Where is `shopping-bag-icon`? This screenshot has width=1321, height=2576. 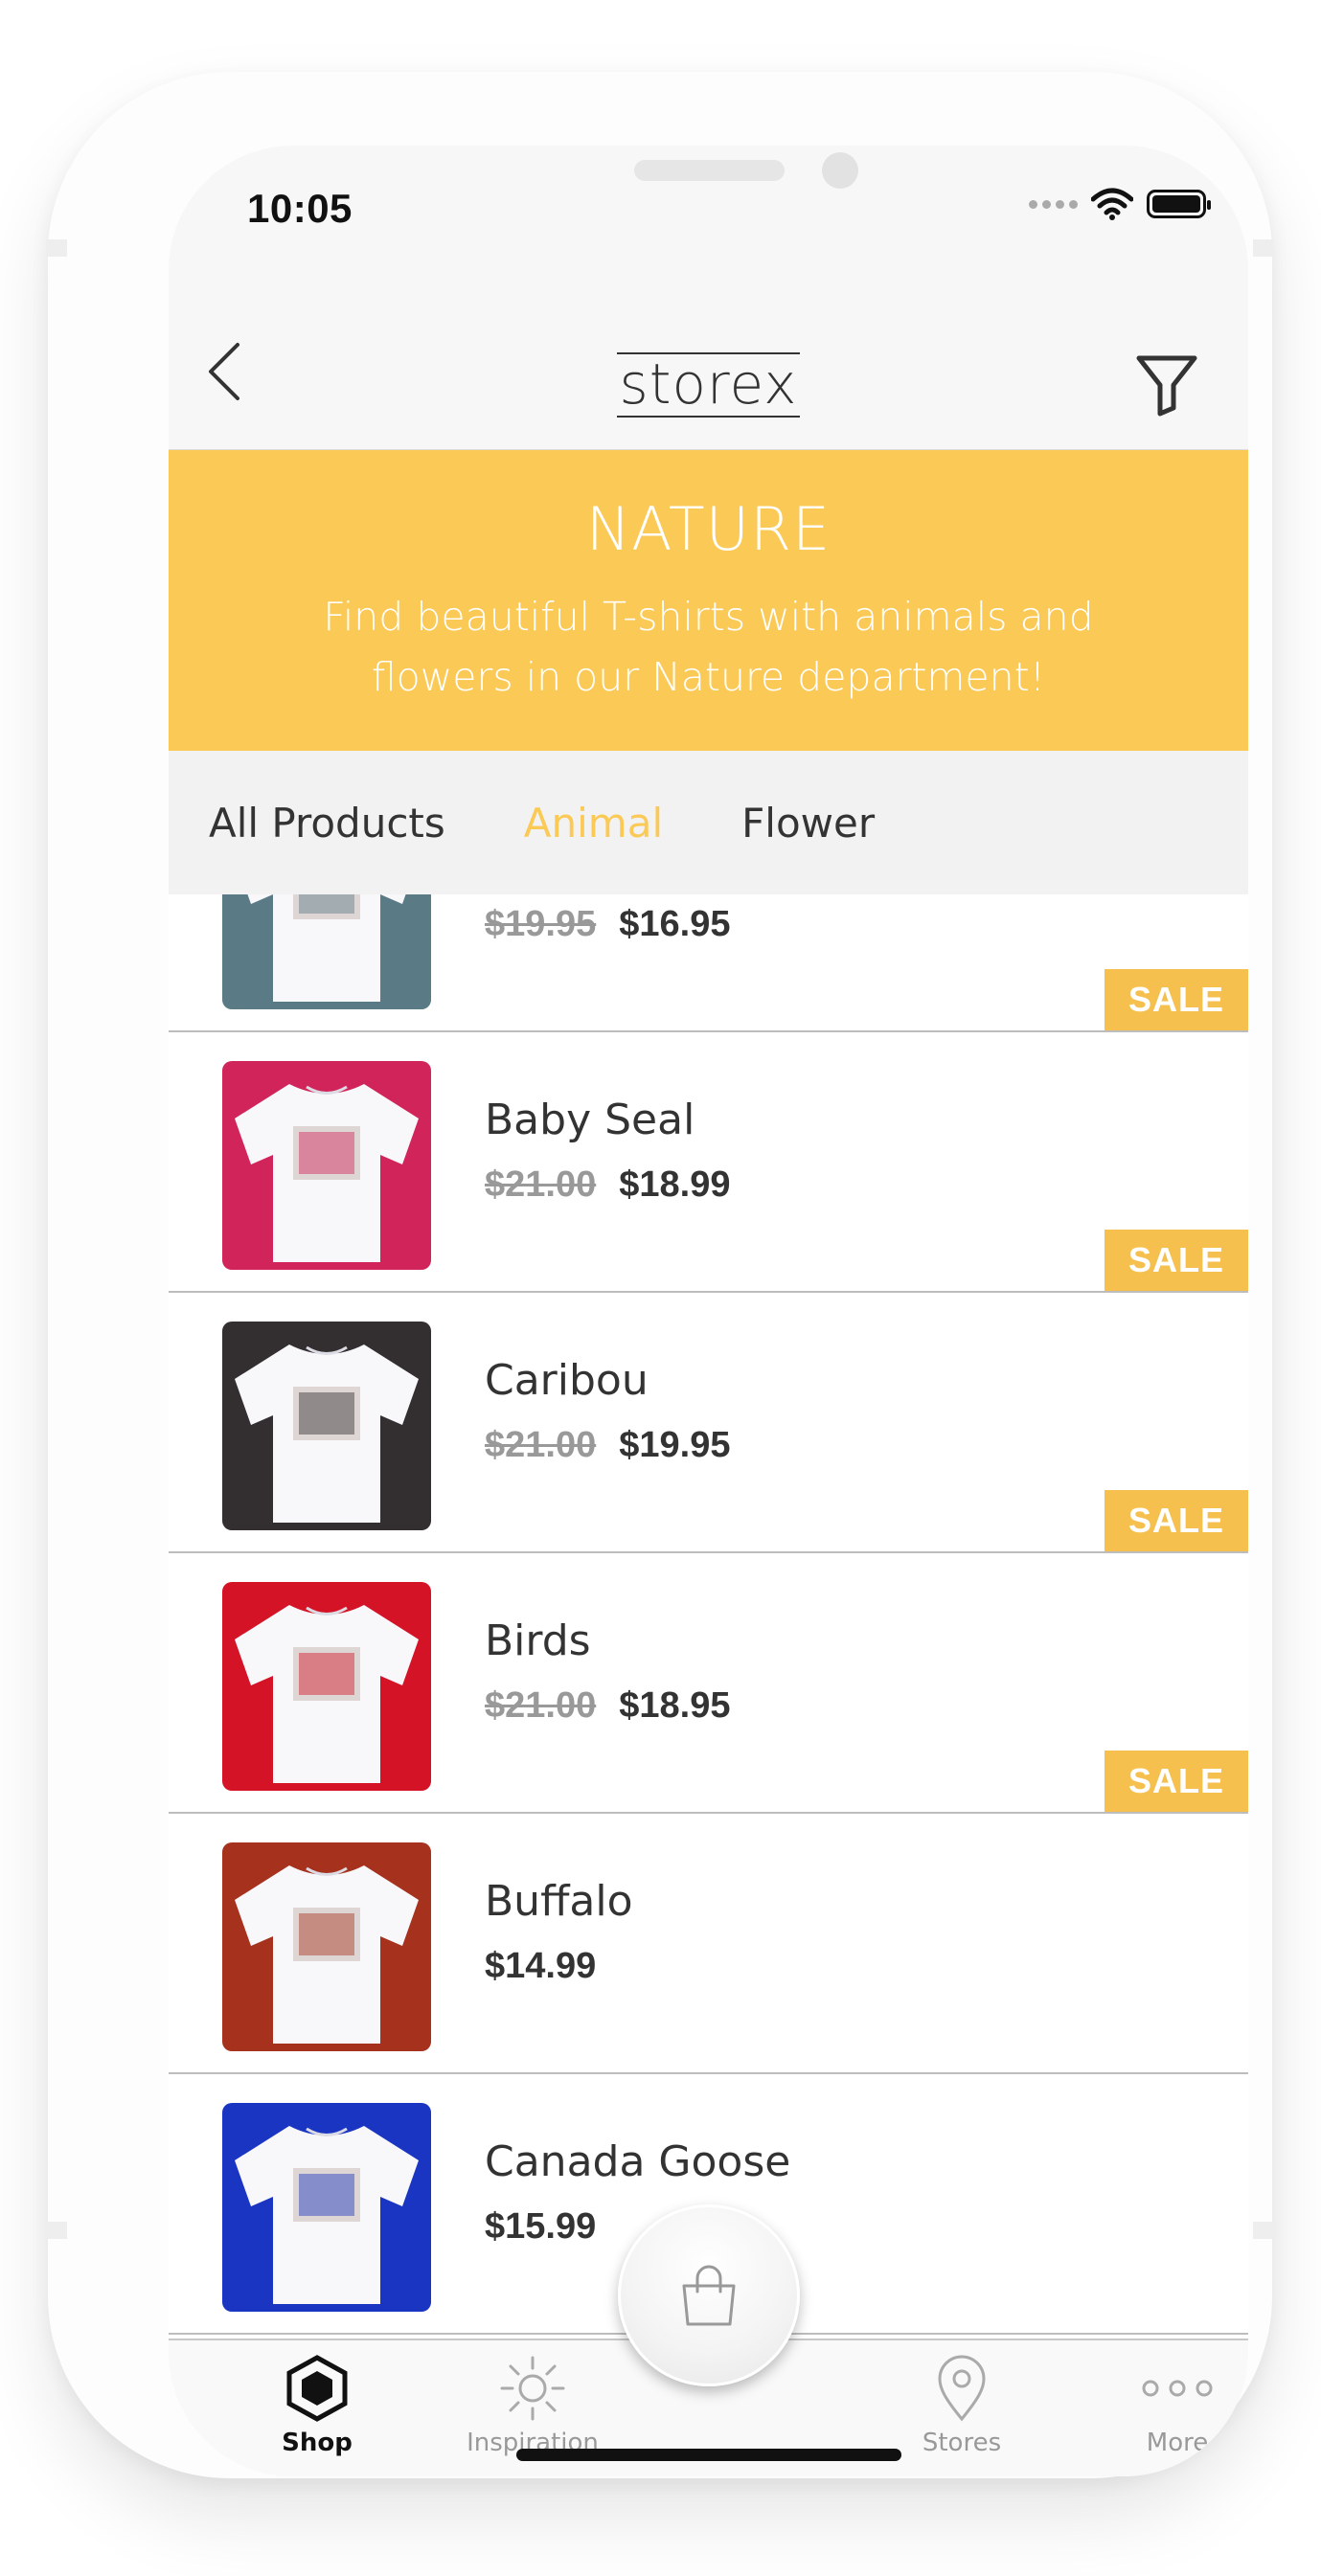
shopping-bag-icon is located at coordinates (709, 2295).